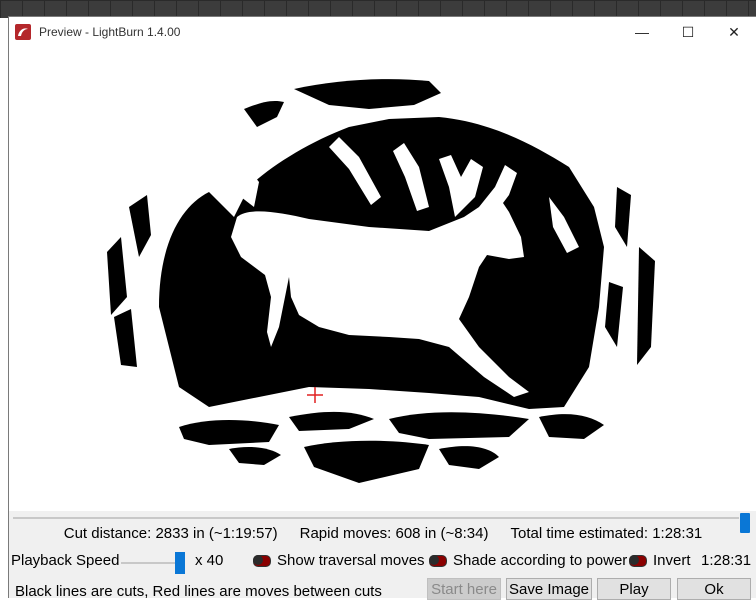  I want to click on start-position-marker, so click(315, 395).